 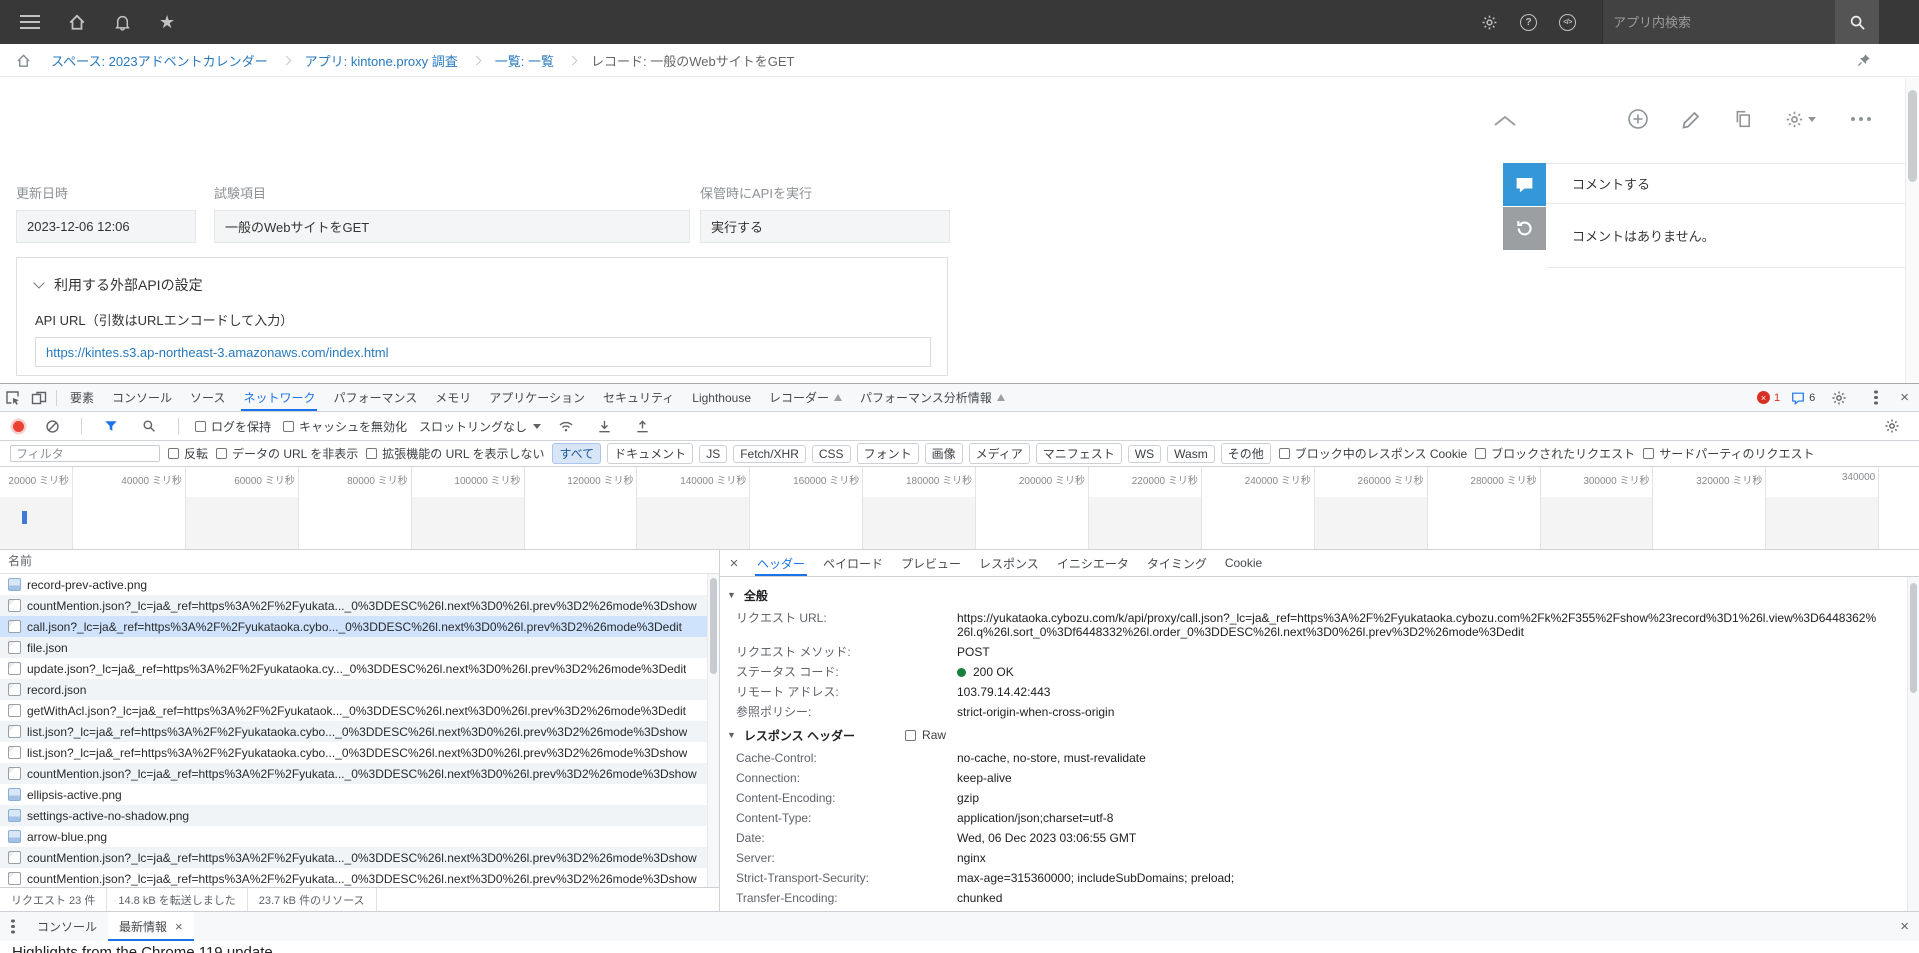 What do you see at coordinates (638, 397) in the screenshot?
I see `devtools-panel-tab: セキュリティ` at bounding box center [638, 397].